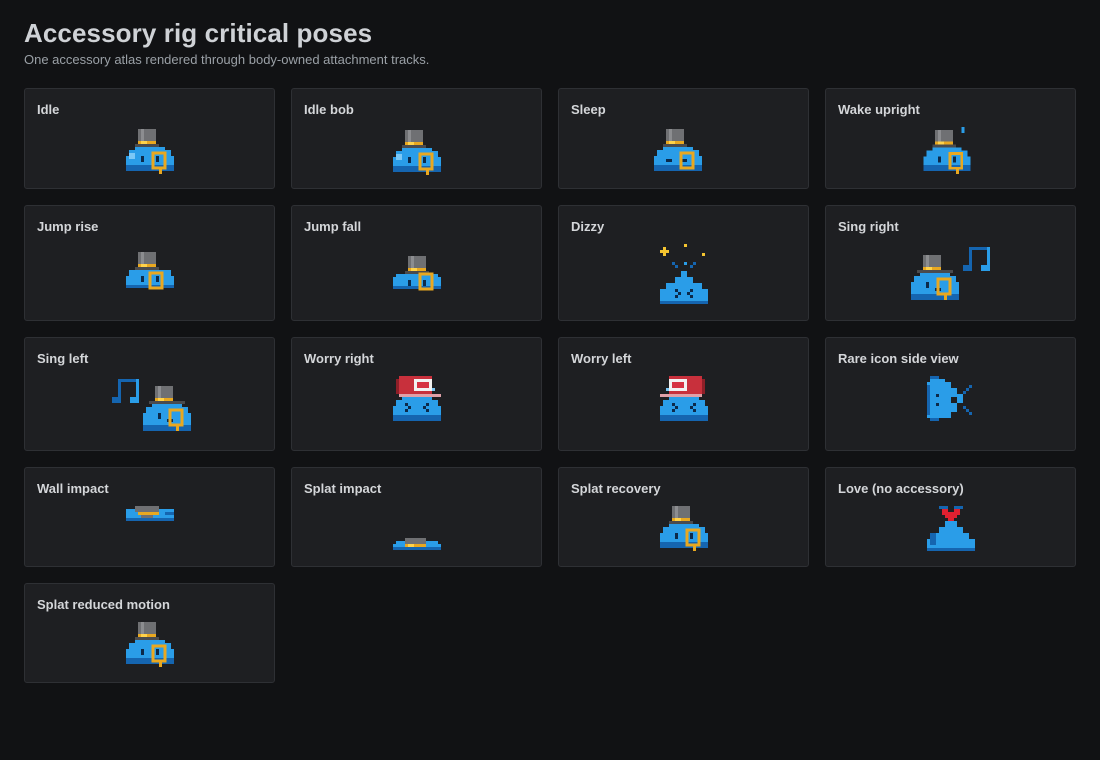  I want to click on pose-card-jump-fall: Jump fall, so click(416, 263).